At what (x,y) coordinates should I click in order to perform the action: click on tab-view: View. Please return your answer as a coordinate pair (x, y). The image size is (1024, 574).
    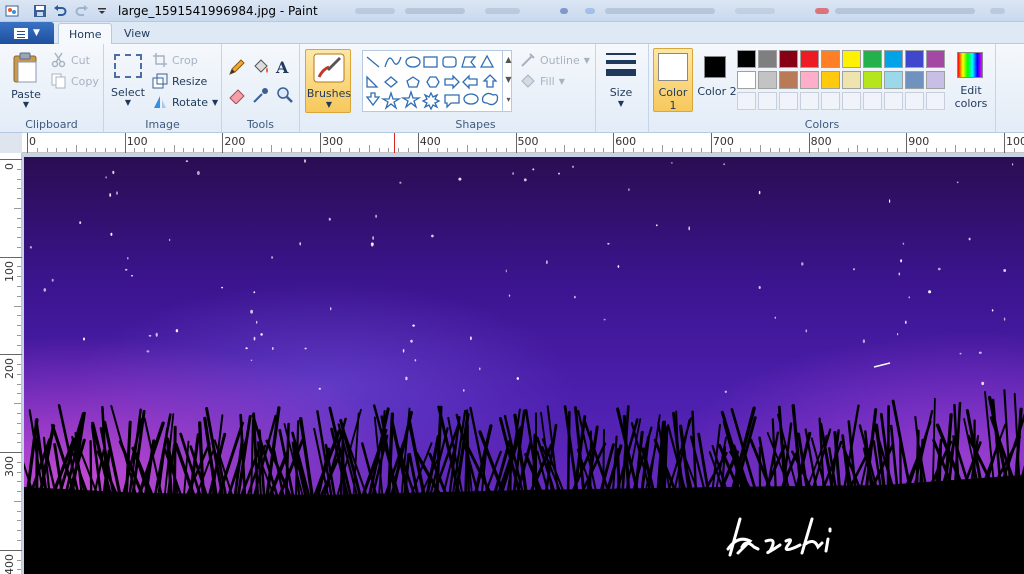
    Looking at the image, I should click on (137, 33).